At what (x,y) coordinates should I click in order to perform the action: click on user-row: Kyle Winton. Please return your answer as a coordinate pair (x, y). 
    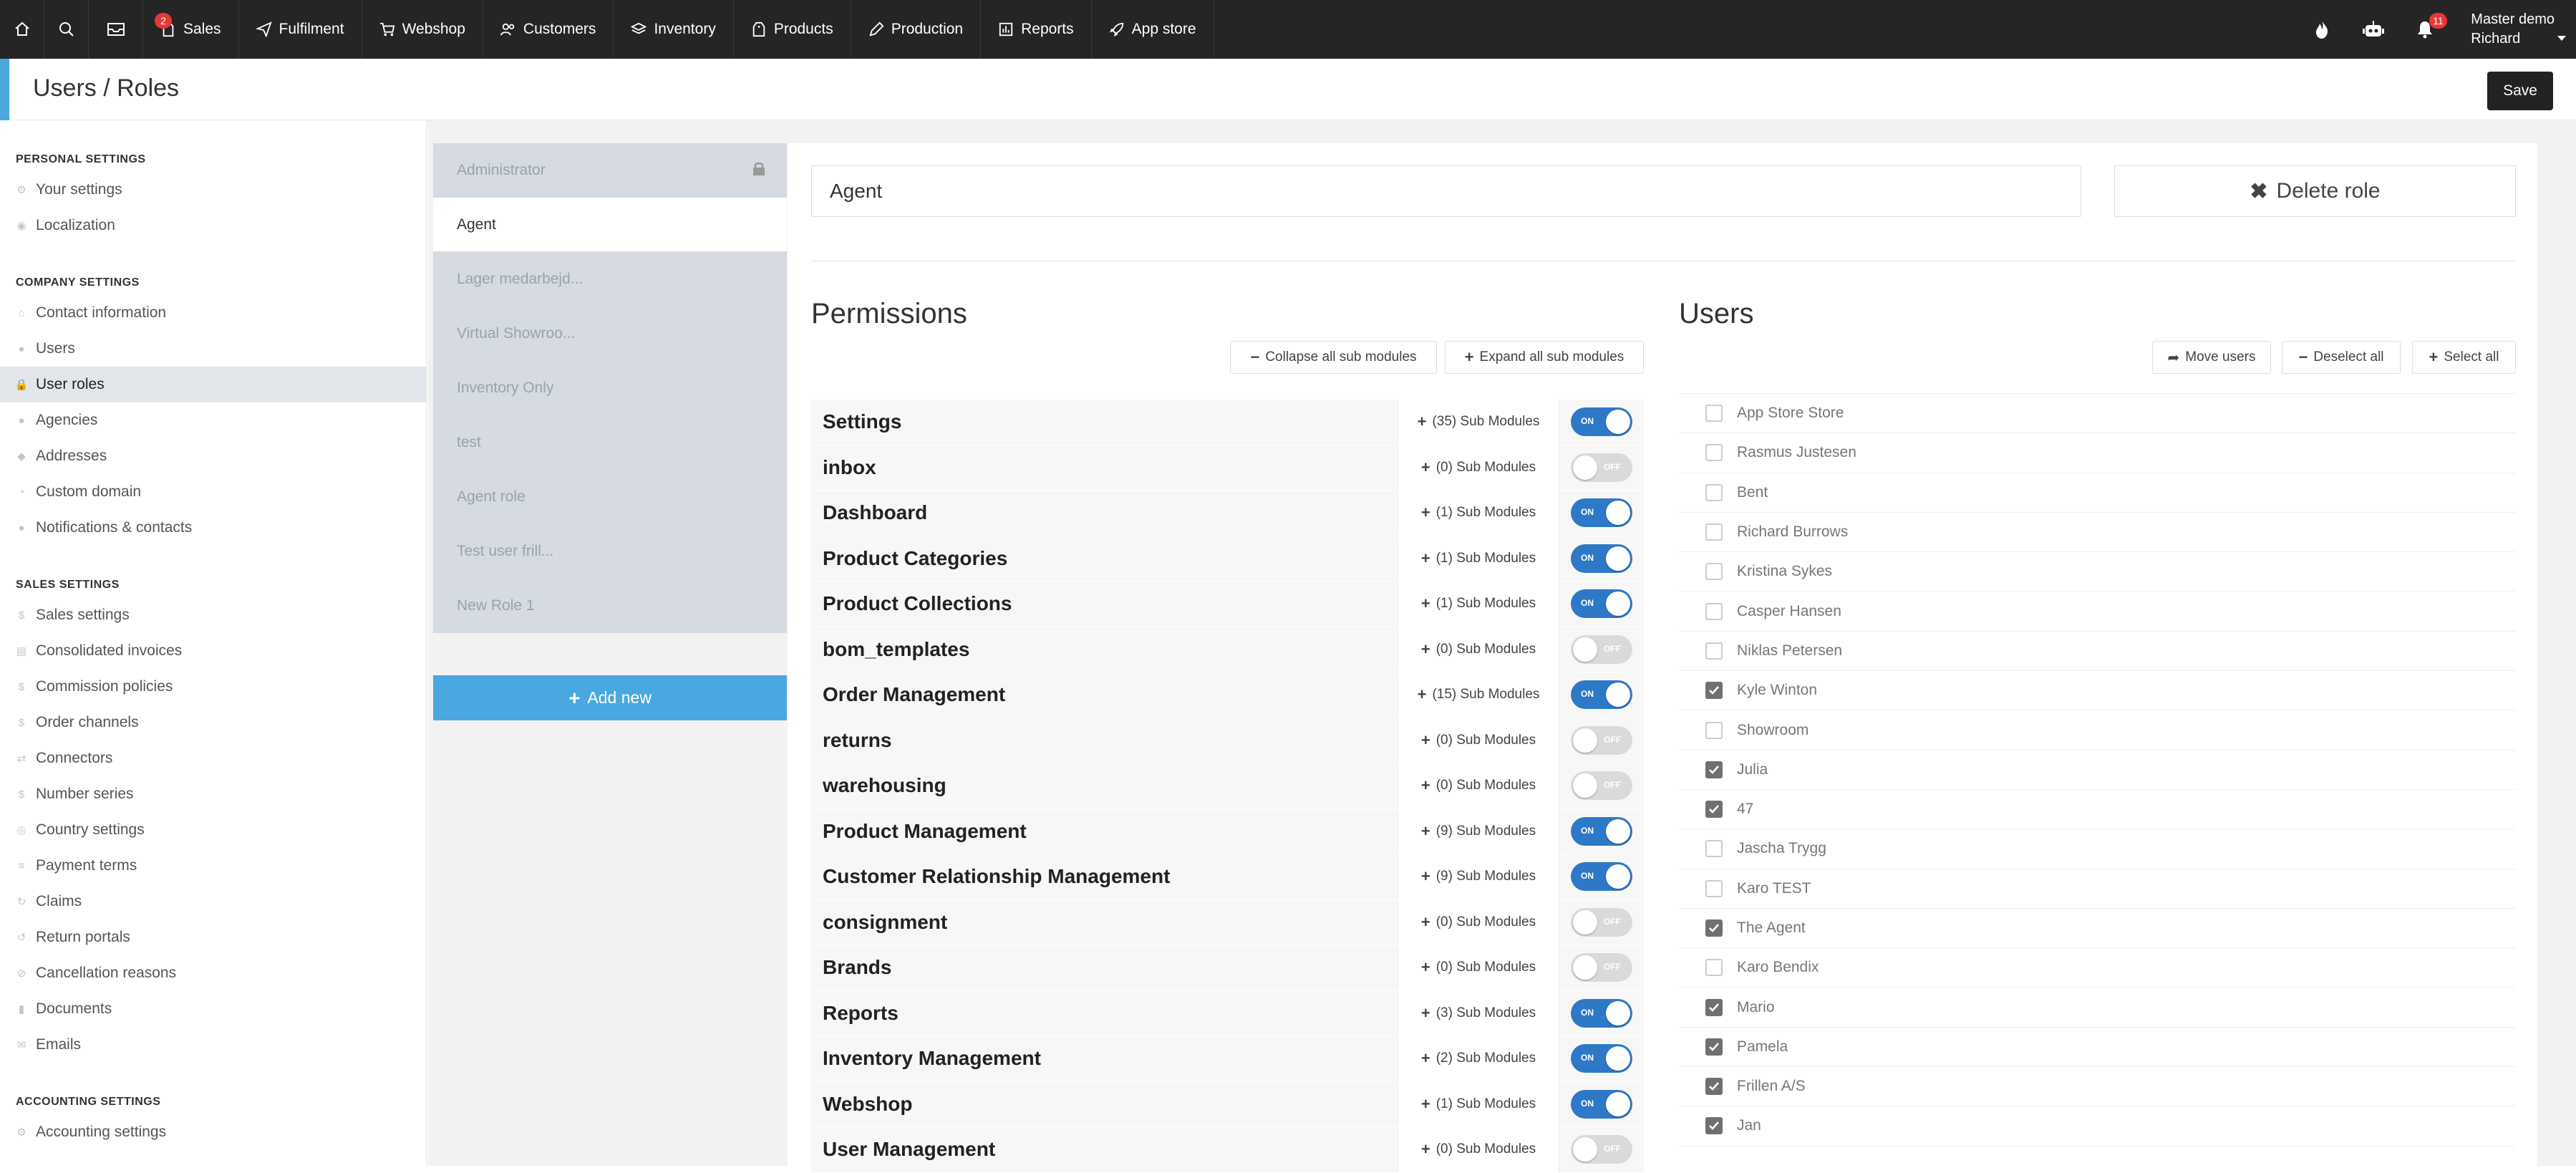
    Looking at the image, I should click on (2097, 691).